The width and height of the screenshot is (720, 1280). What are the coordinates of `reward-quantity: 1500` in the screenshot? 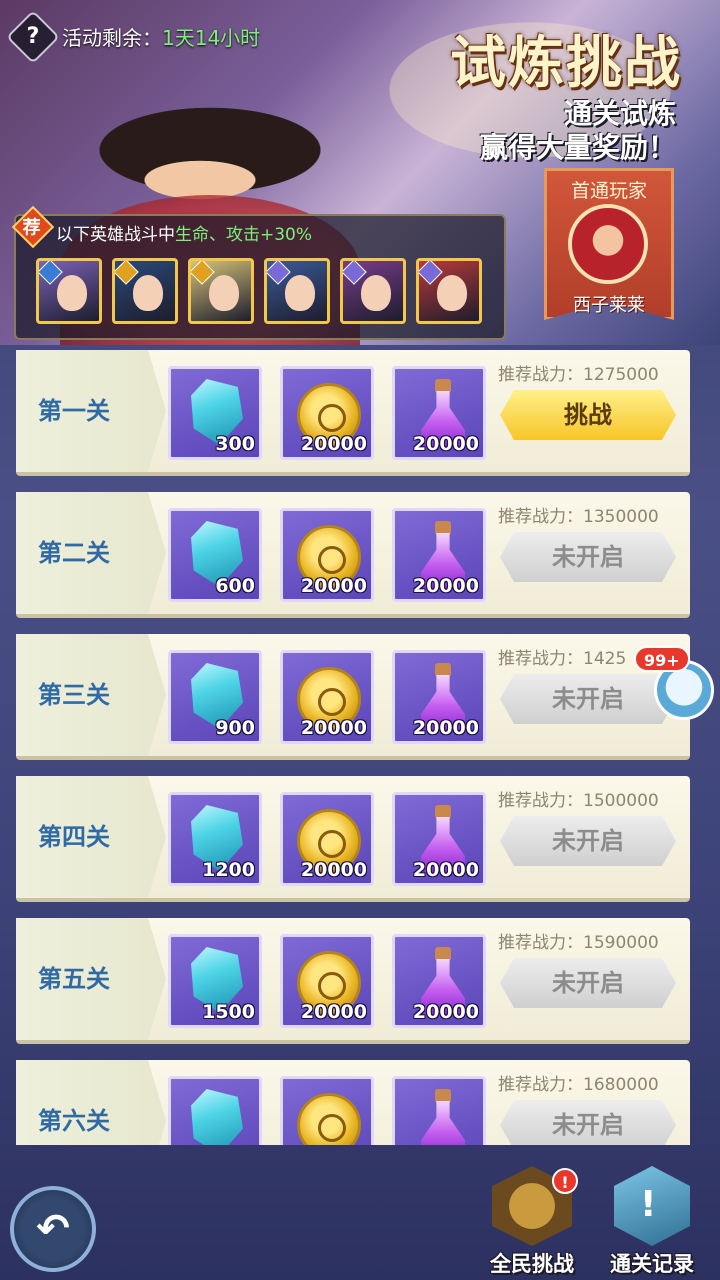 It's located at (228, 1012).